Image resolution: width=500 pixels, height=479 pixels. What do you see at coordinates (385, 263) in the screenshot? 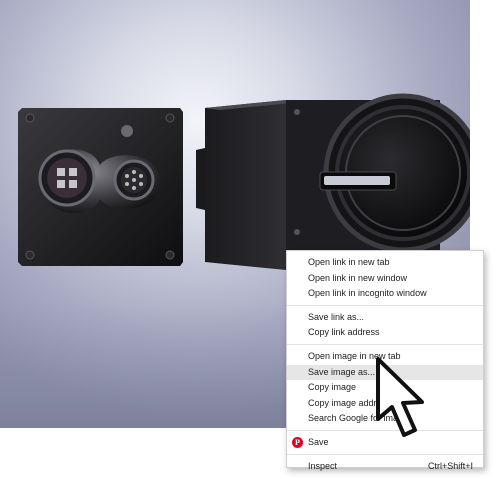
I see `menu-item-open-link-new-tab: Open link in new tab` at bounding box center [385, 263].